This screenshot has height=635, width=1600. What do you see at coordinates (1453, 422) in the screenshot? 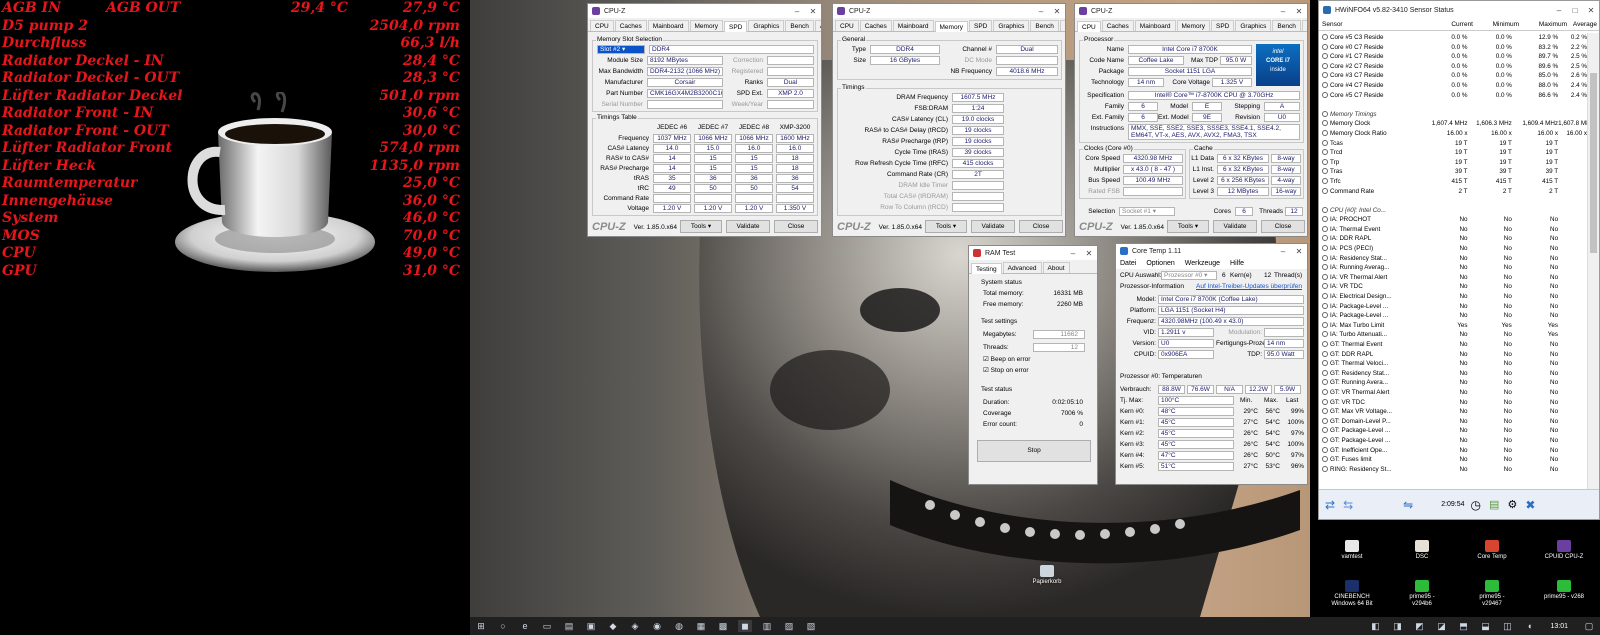
I see `sensor-row: GT: Domain-Level P... No No No` at bounding box center [1453, 422].